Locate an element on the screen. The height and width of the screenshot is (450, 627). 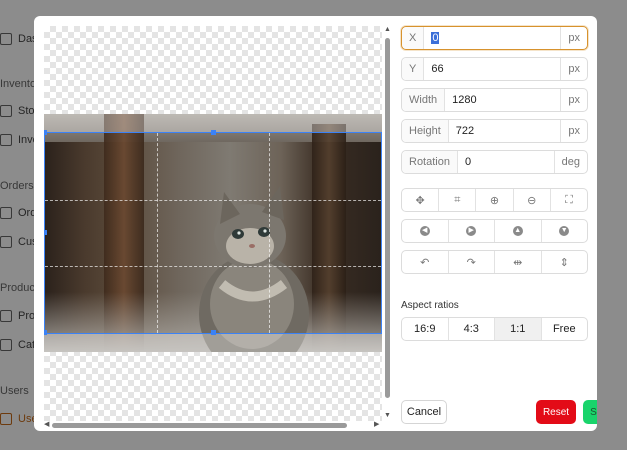
crop-handle-n is located at coordinates (213, 132).